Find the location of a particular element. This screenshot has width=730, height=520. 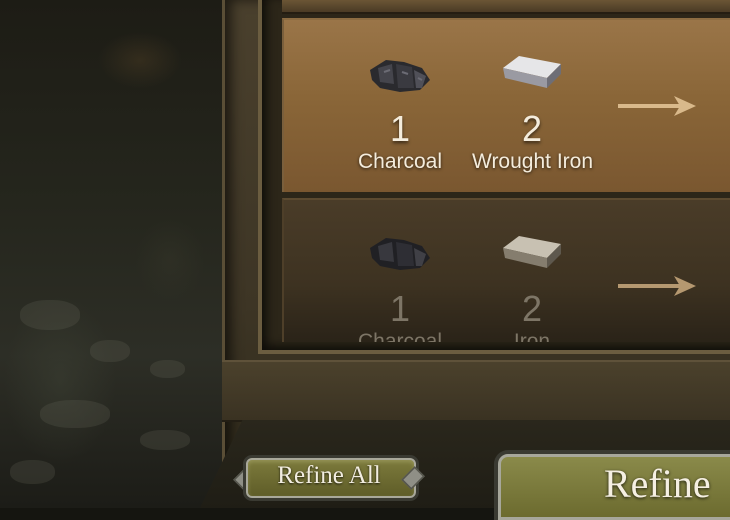

refine-all-label: Refine All is located at coordinates (329, 475).